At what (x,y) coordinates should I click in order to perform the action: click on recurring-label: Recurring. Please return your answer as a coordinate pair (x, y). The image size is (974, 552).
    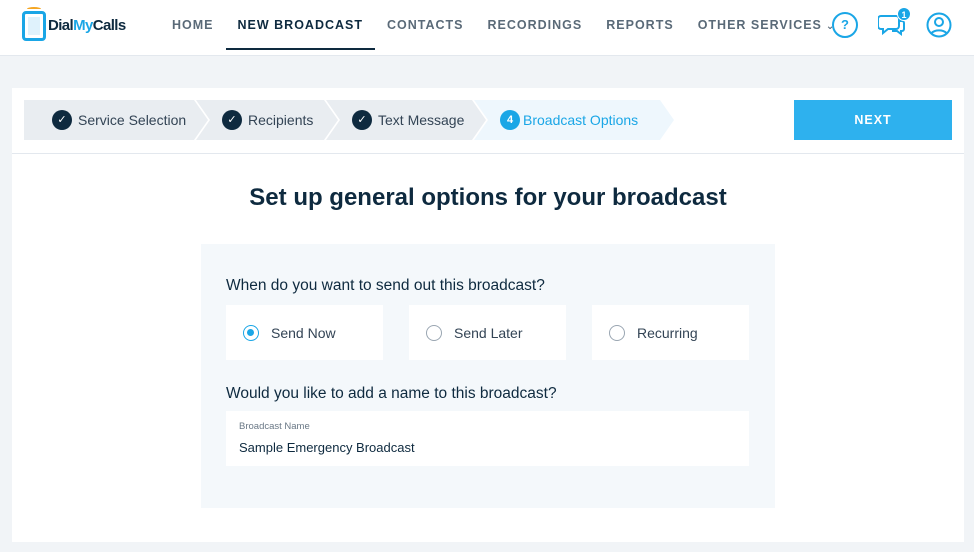
    Looking at the image, I should click on (667, 332).